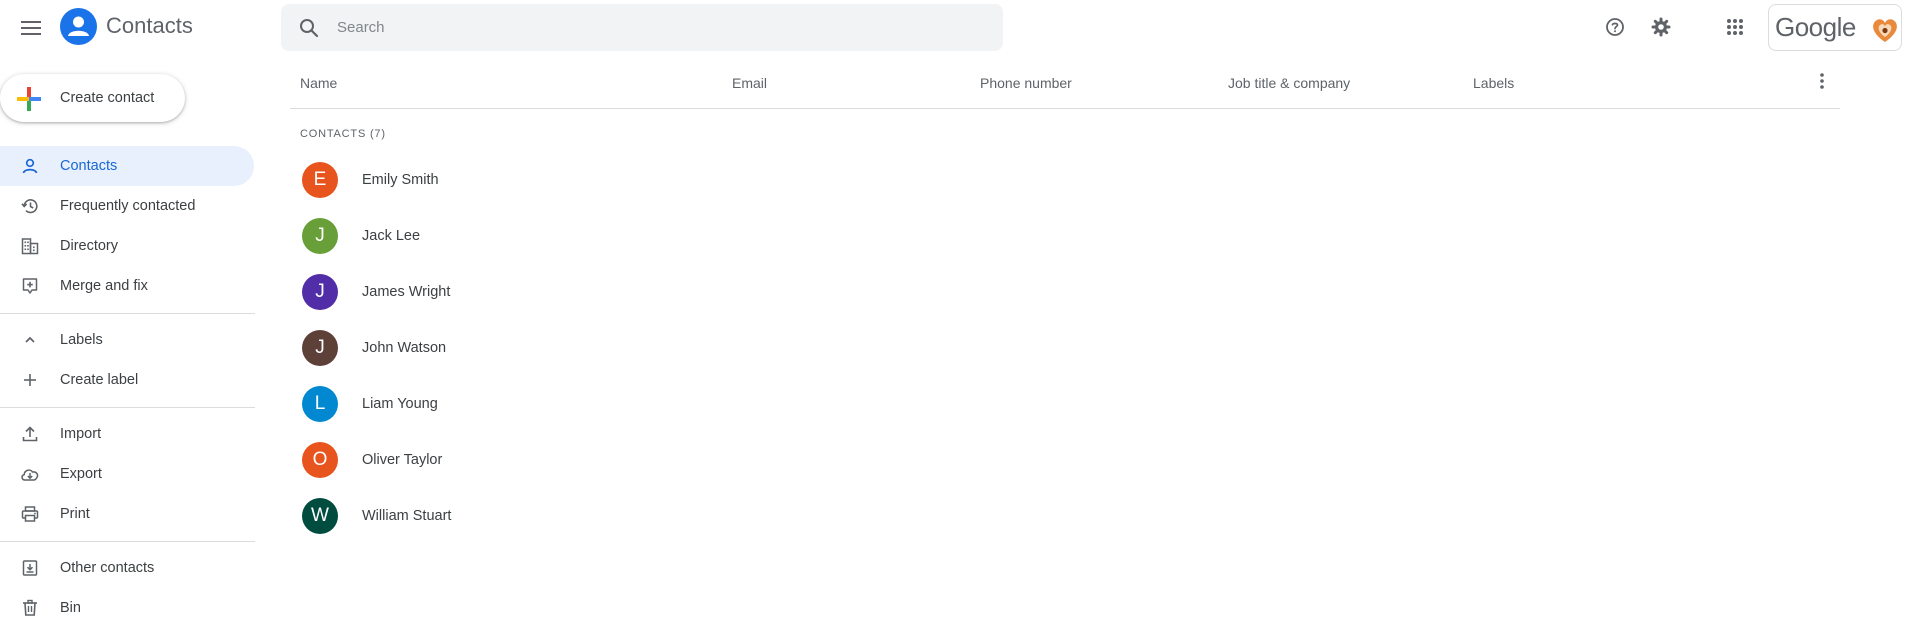 The image size is (1905, 633). Describe the element at coordinates (107, 568) in the screenshot. I see `sidebar-item-label: Other contacts` at that location.